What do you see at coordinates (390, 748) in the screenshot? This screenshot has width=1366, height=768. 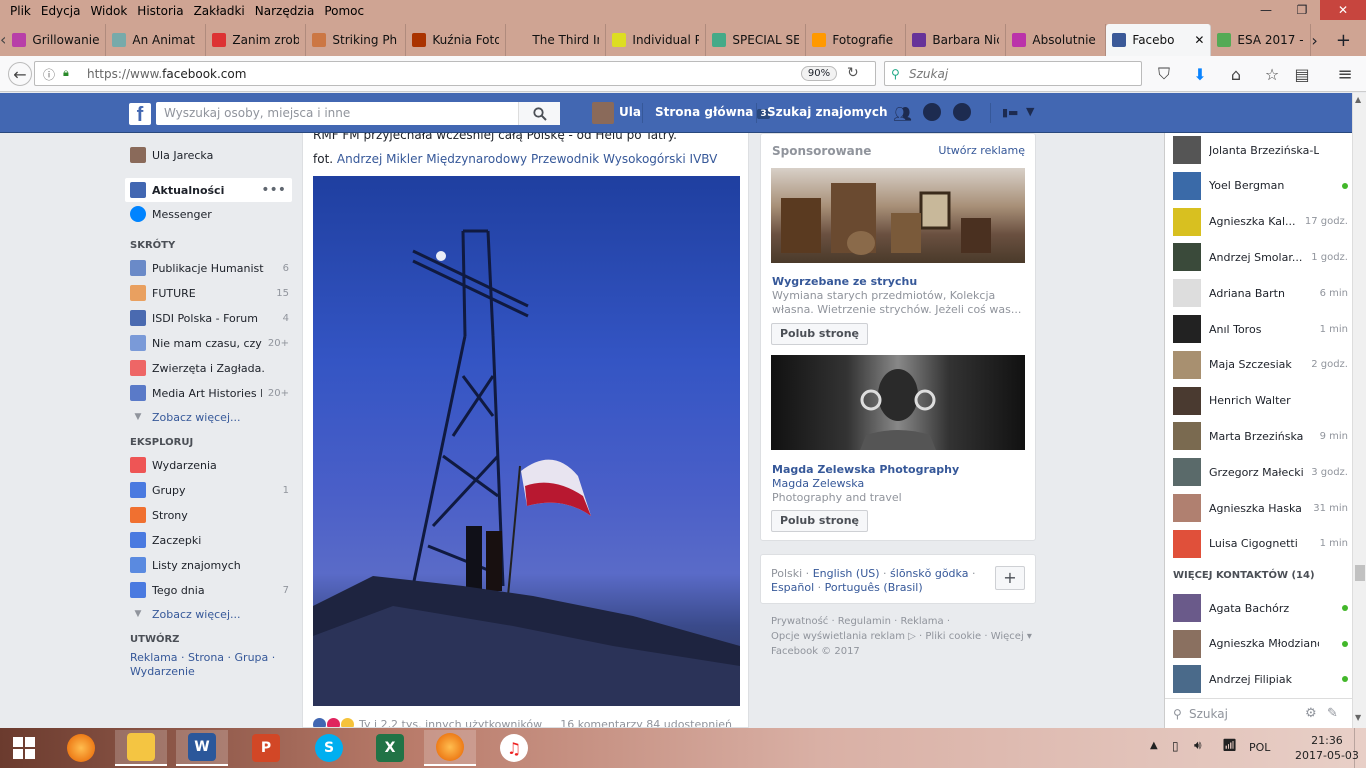 I see `taskbar-excel: X` at bounding box center [390, 748].